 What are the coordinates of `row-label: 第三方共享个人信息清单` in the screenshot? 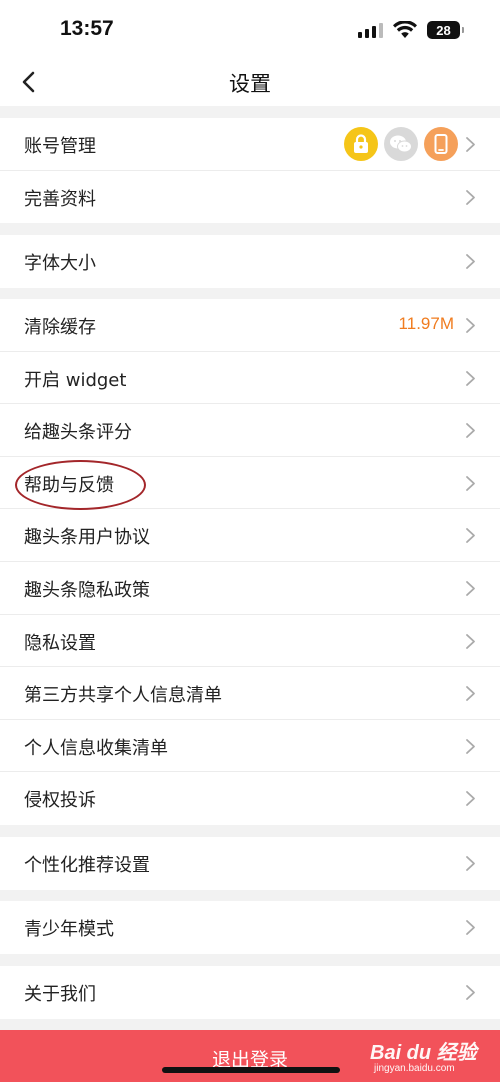 It's located at (123, 696).